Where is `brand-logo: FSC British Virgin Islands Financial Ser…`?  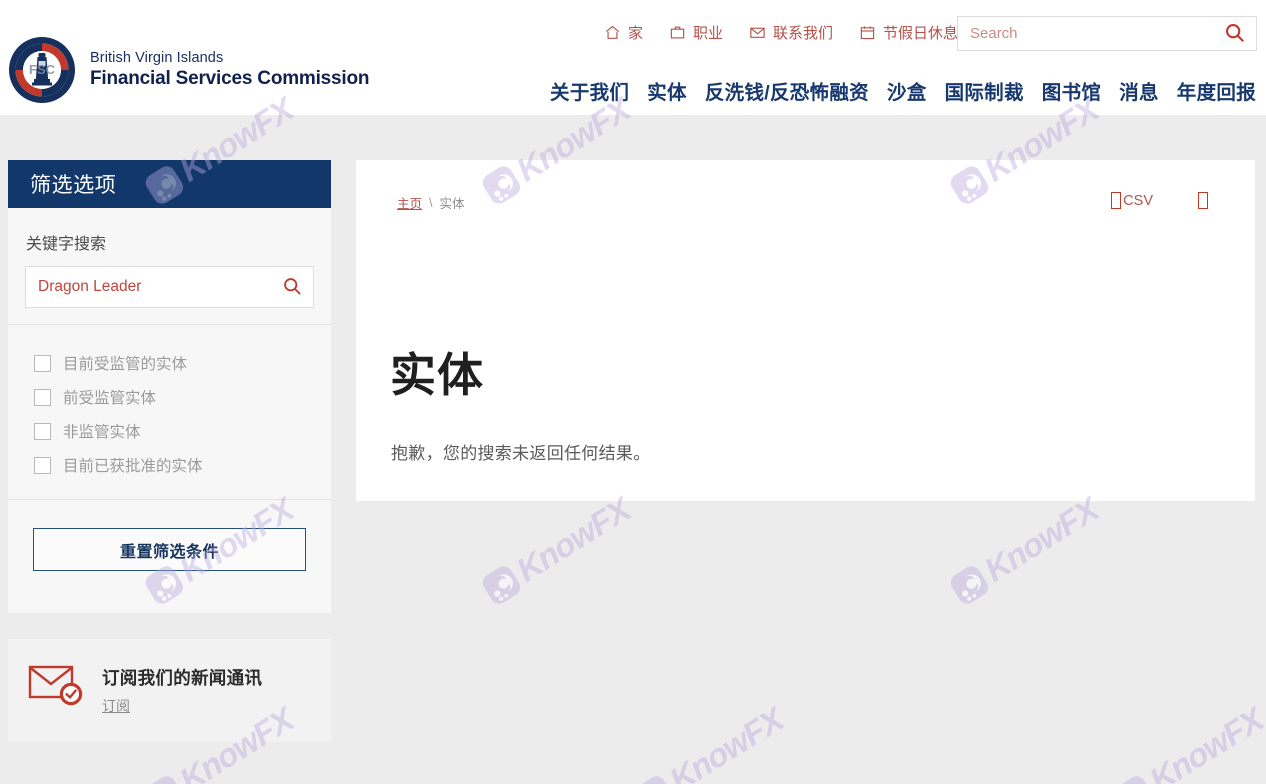 brand-logo: FSC British Virgin Islands Financial Ser… is located at coordinates (189, 70).